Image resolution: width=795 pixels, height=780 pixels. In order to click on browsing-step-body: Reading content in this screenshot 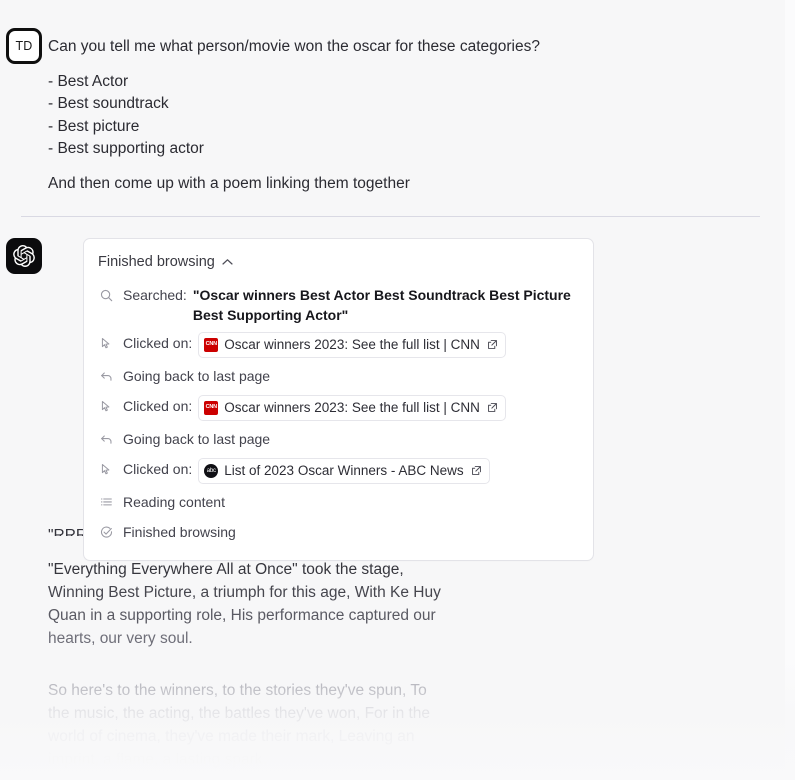, I will do `click(350, 502)`.